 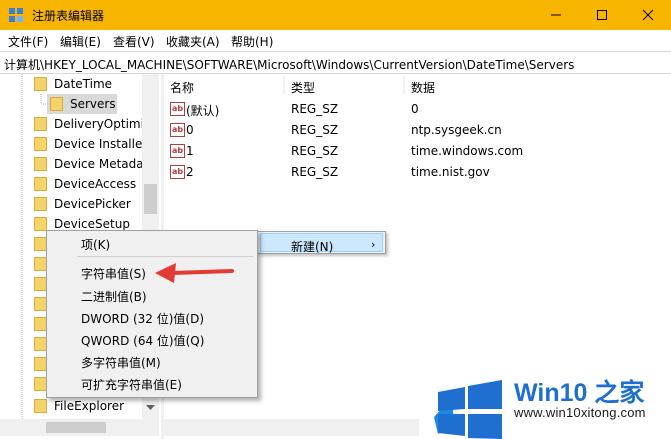 What do you see at coordinates (580, 412) in the screenshot?
I see `watermark-url: www.win10xitong.com` at bounding box center [580, 412].